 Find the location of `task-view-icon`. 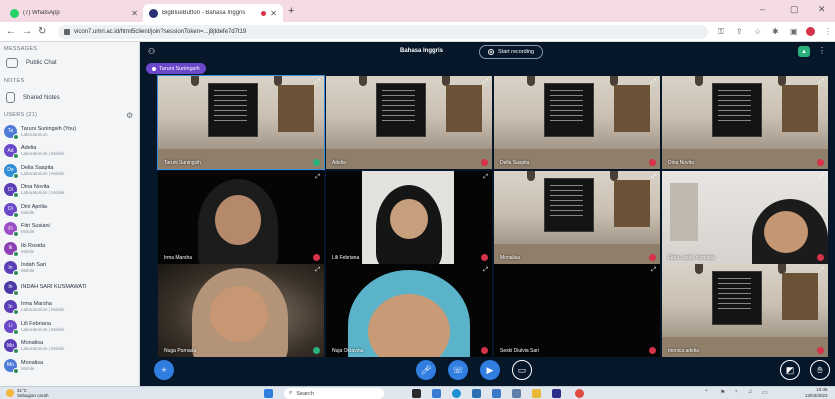

task-view-icon is located at coordinates (416, 393).